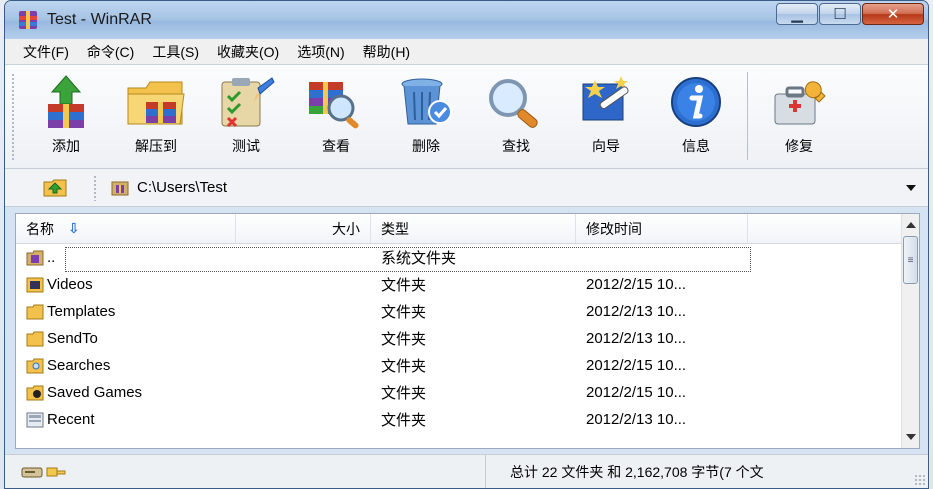  What do you see at coordinates (466, 52) in the screenshot?
I see `menu-bar: 文件(F) 命令(C) 工具(S) 收藏夹(O) 选项(N) 帮助(H)` at bounding box center [466, 52].